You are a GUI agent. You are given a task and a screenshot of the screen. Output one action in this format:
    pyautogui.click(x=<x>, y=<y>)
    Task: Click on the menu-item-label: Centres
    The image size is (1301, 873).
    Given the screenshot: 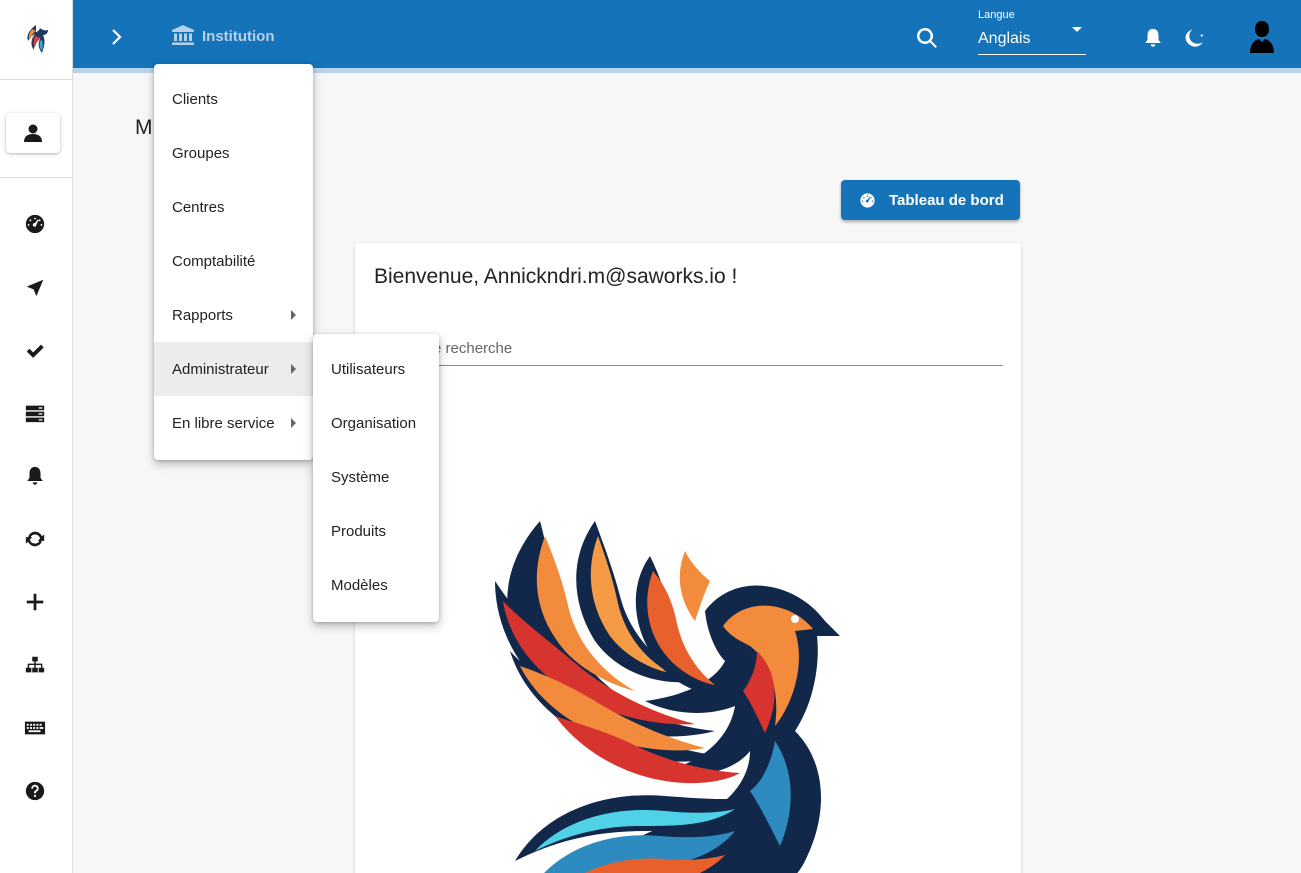 What is the action you would take?
    pyautogui.click(x=198, y=207)
    